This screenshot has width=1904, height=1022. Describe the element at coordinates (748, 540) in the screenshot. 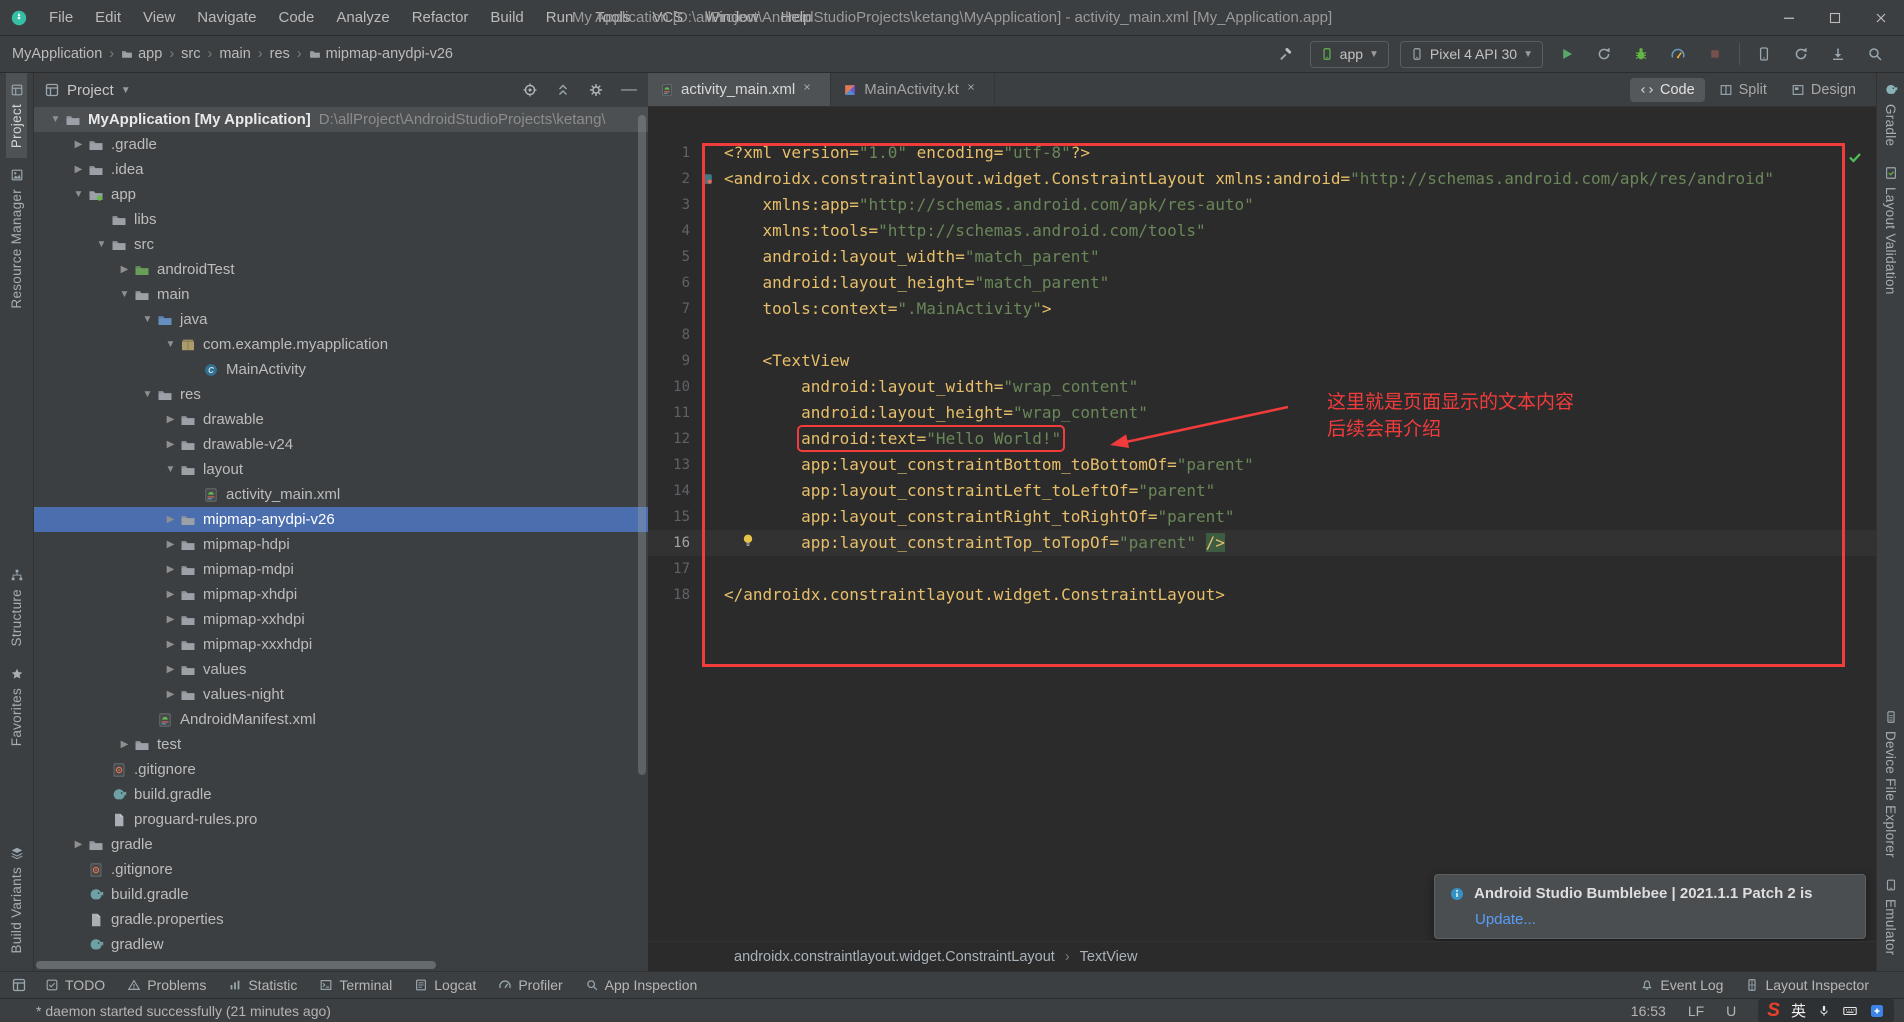

I see `intention-bulb-icon` at that location.